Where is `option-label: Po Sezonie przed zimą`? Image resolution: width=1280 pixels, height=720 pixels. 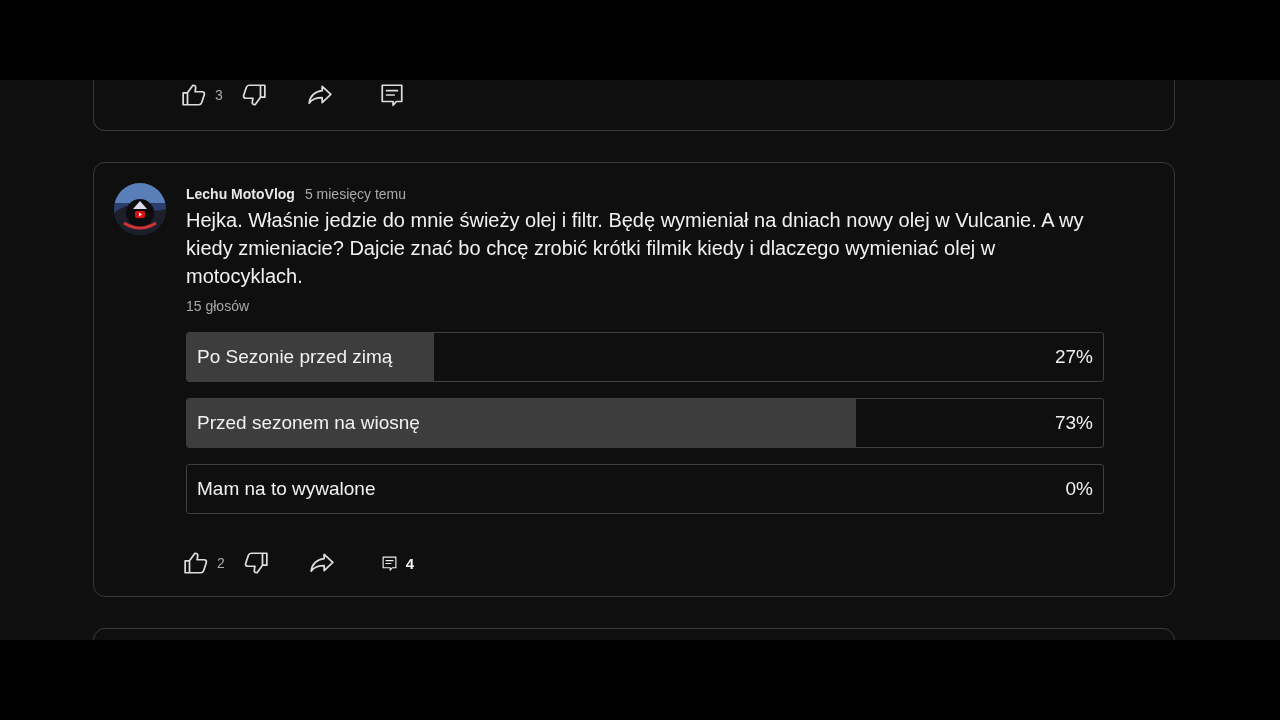
option-label: Po Sezonie przed zimą is located at coordinates (295, 357).